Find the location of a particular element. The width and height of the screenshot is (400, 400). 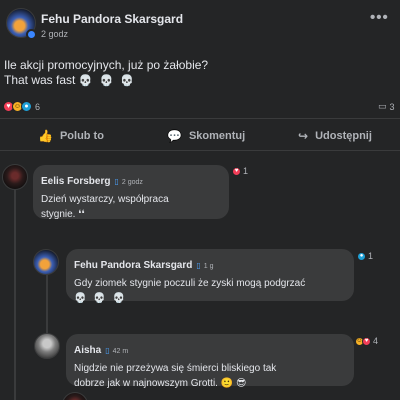

comment-author: Eelis Forsberg is located at coordinates (75, 181).